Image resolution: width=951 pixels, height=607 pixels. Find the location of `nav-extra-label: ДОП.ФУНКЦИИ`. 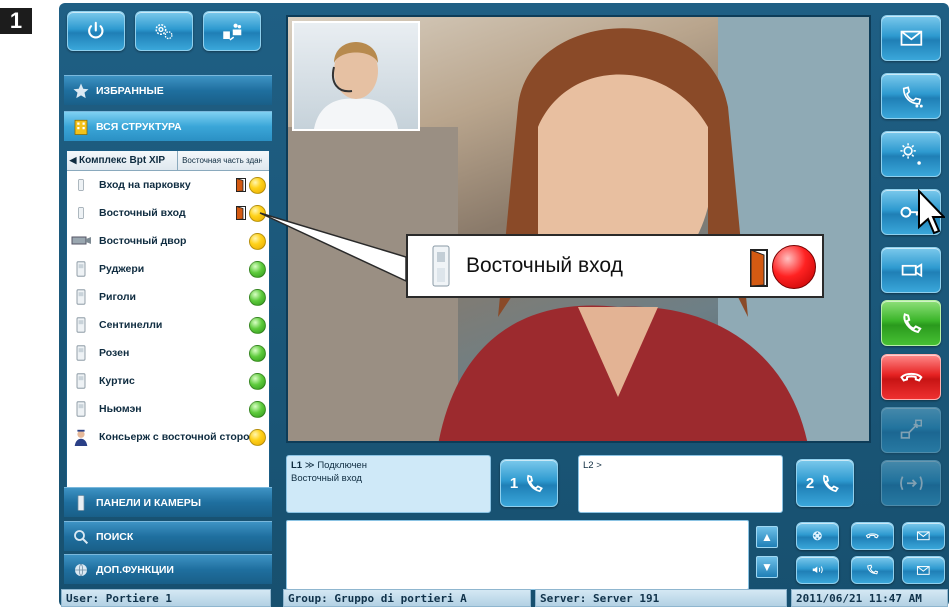

nav-extra-label: ДОП.ФУНКЦИИ is located at coordinates (135, 569).